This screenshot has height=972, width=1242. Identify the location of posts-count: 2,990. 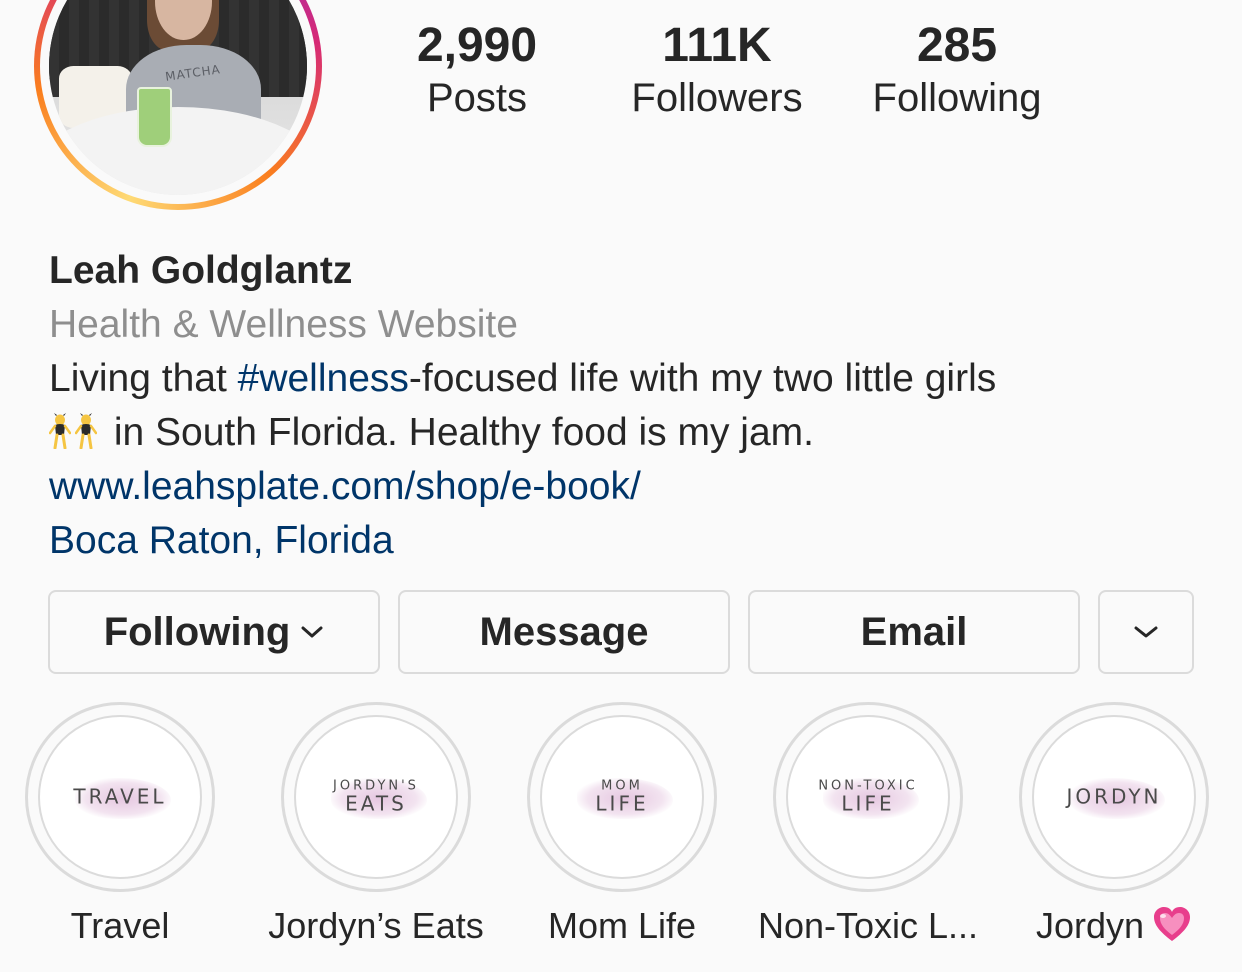
(477, 45).